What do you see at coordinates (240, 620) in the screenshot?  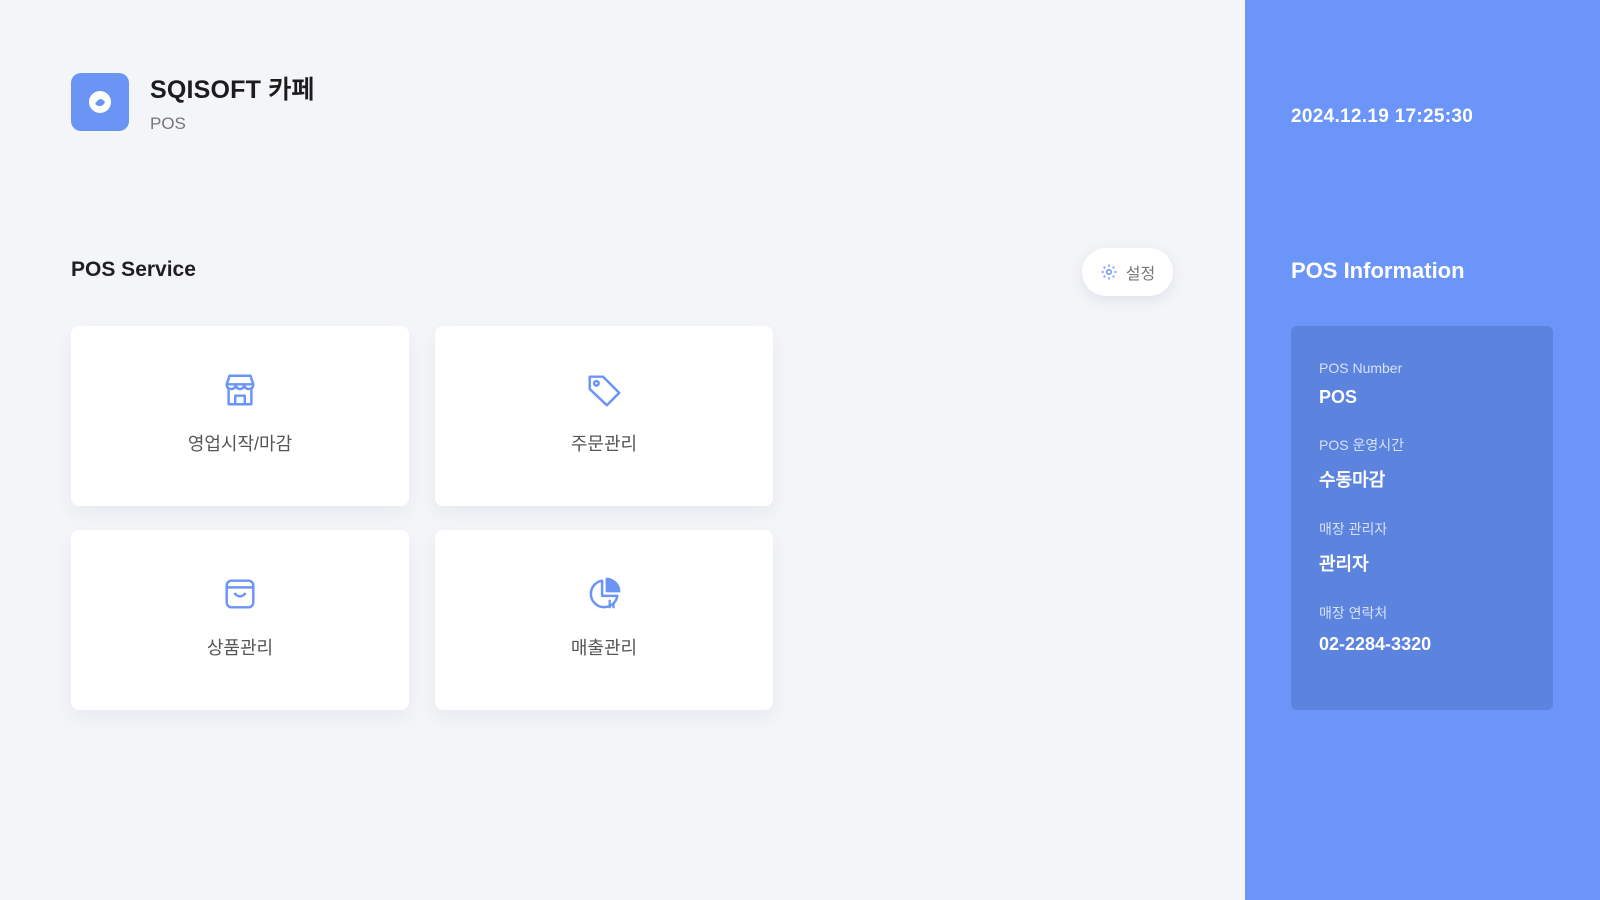 I see `card-product-management: 상품관리` at bounding box center [240, 620].